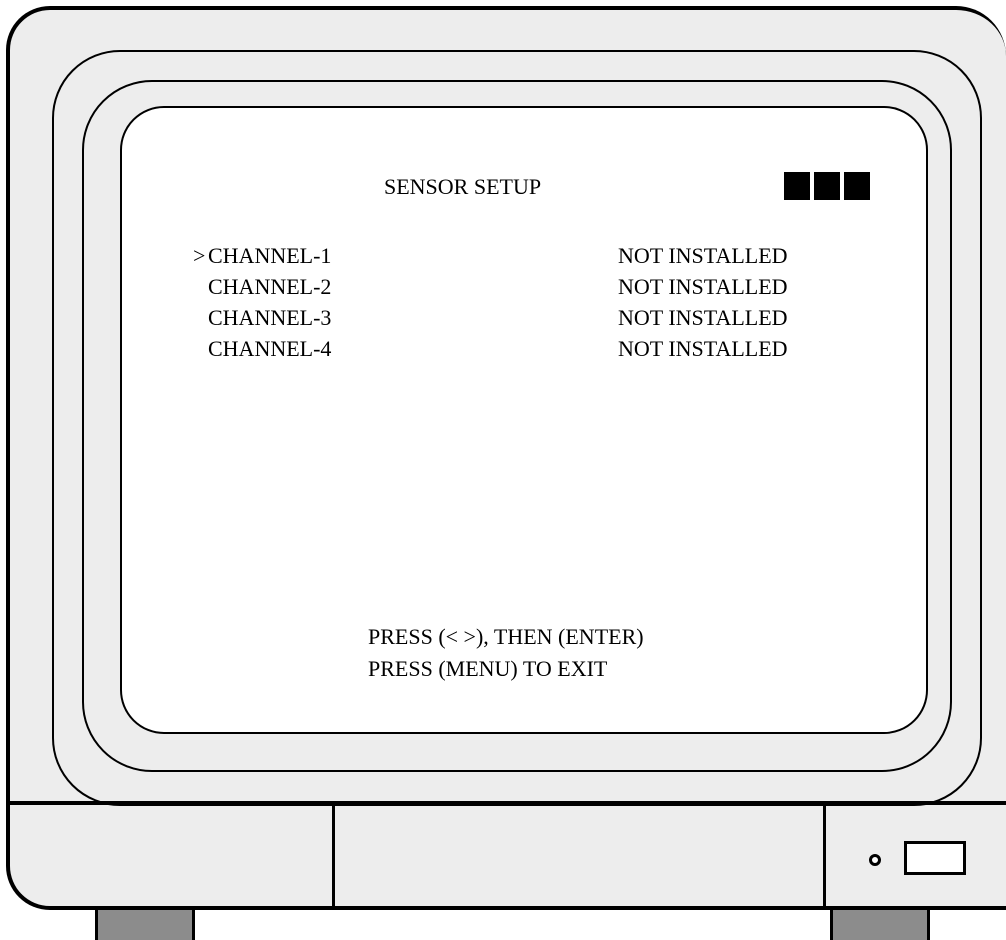 The height and width of the screenshot is (940, 1006). I want to click on monitor-base-divider-left, so click(333, 857).